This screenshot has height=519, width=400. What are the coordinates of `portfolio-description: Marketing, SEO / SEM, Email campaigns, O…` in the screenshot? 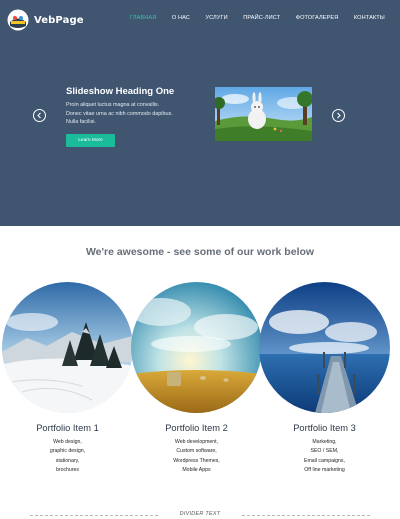 It's located at (324, 456).